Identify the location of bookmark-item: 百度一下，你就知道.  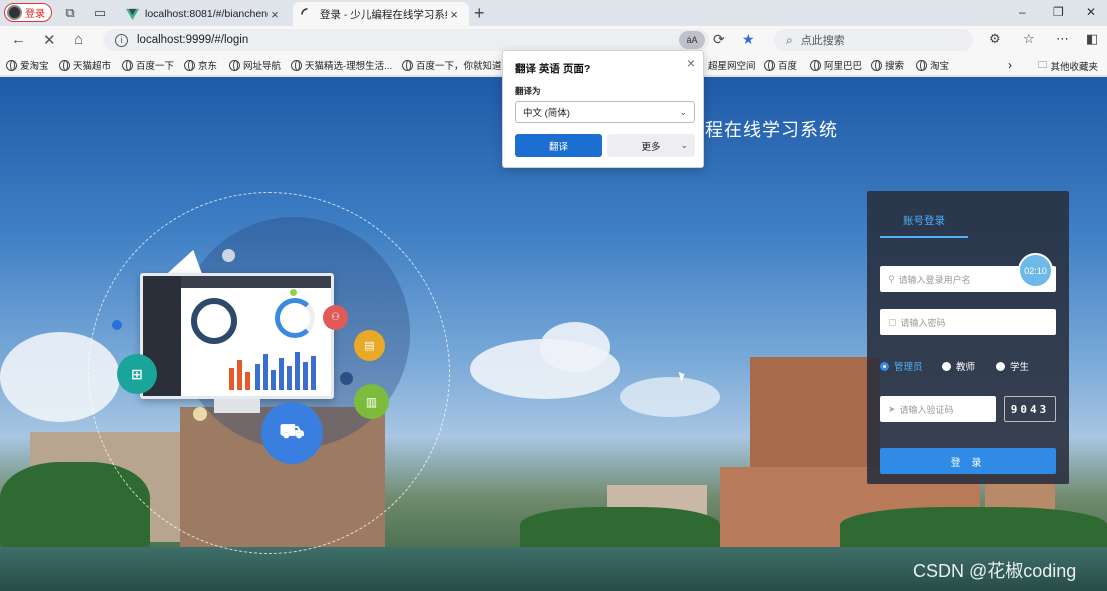
(452, 65).